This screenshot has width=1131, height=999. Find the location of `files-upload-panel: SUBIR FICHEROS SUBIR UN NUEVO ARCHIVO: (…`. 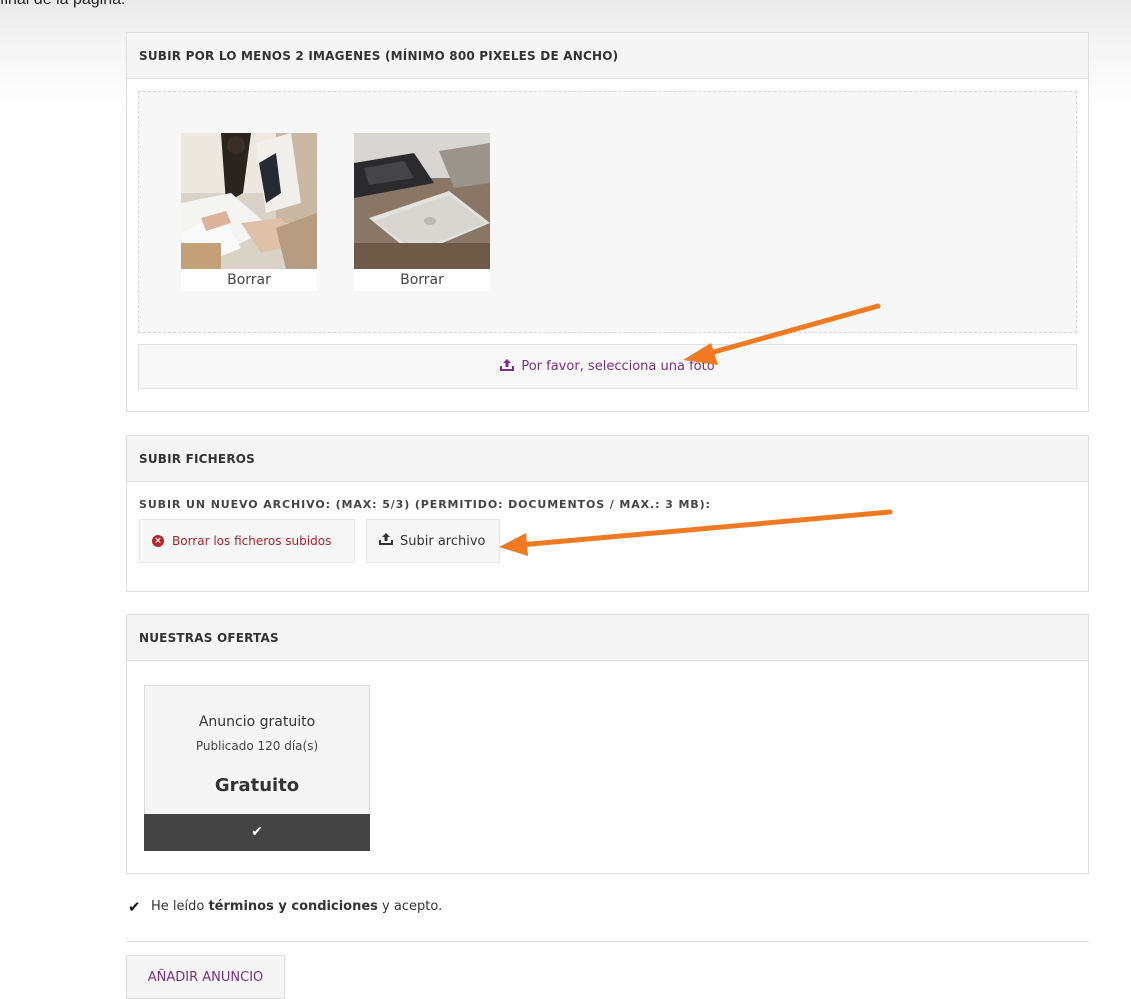

files-upload-panel: SUBIR FICHEROS SUBIR UN NUEVO ARCHIVO: (… is located at coordinates (607, 513).